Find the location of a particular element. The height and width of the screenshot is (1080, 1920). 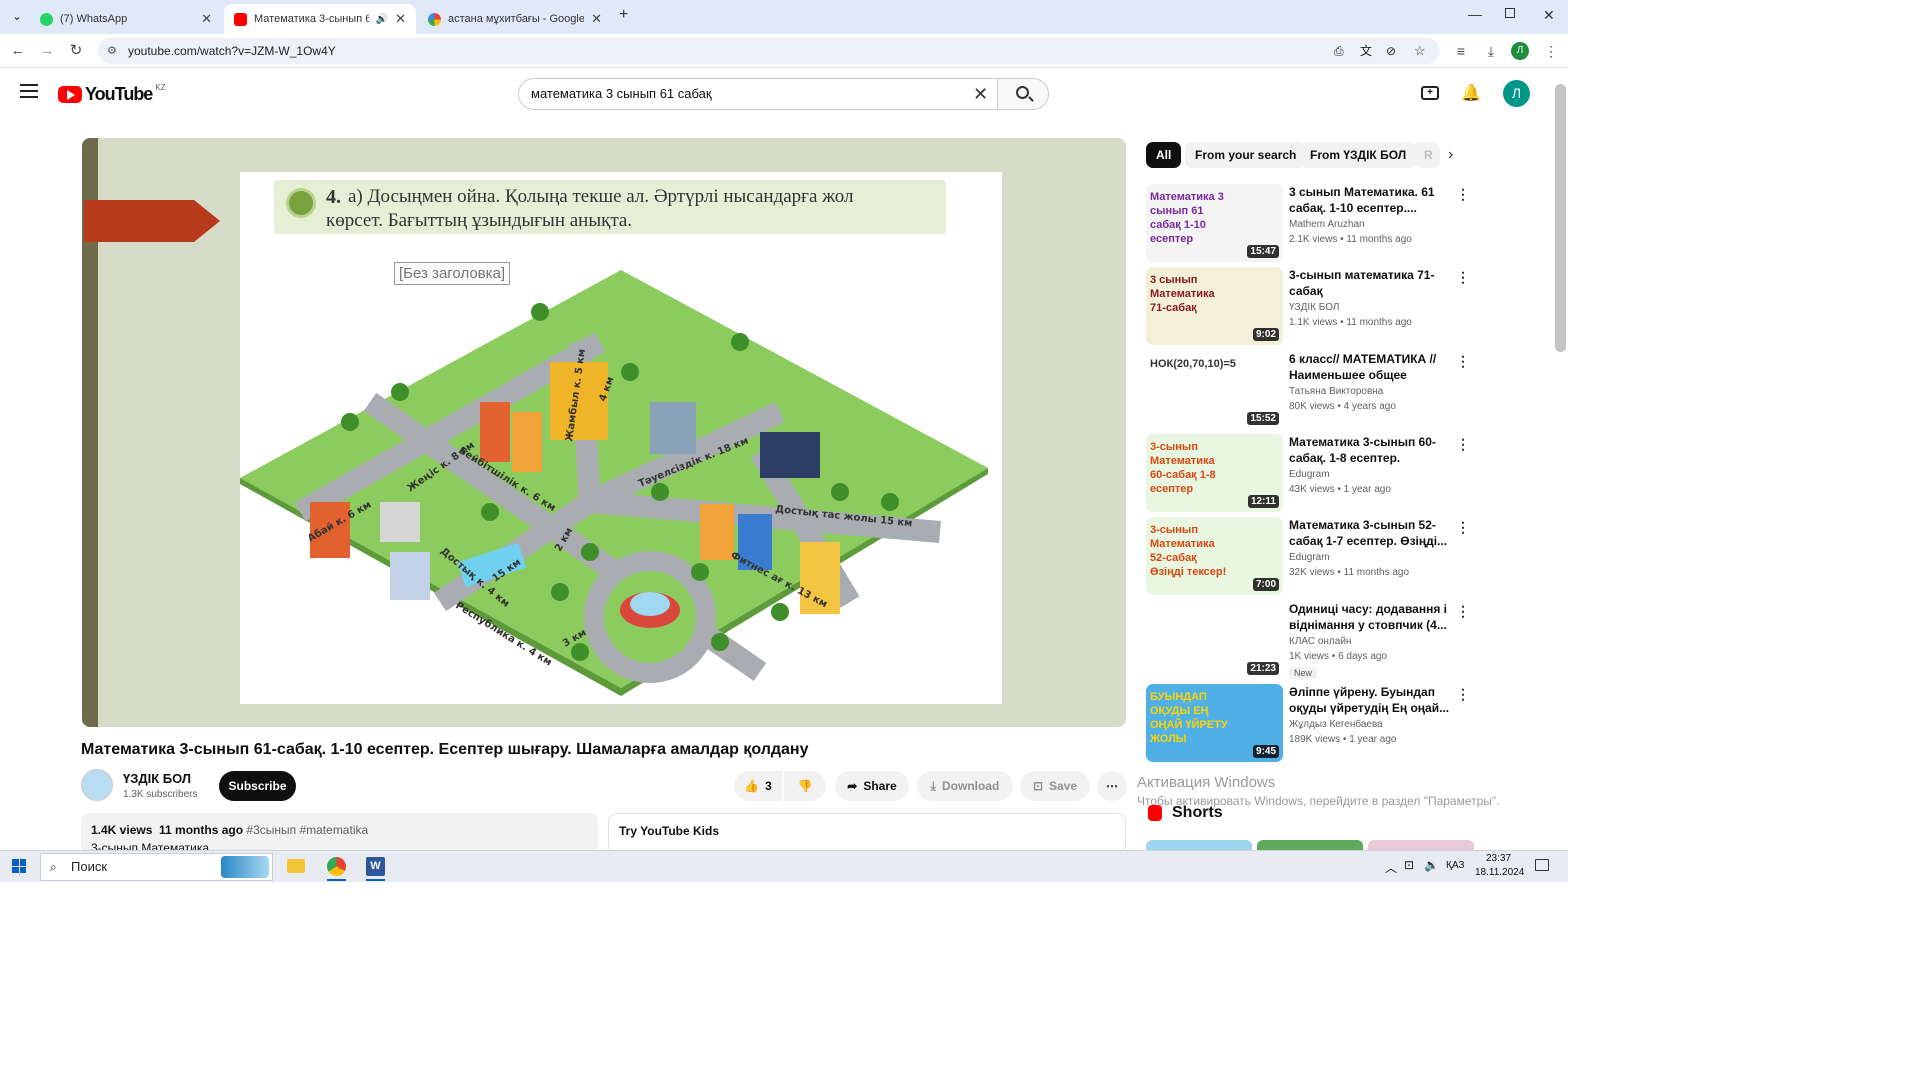

video-thumbnail: НОК(20,70,10)=5 15:52 is located at coordinates (1214, 389).